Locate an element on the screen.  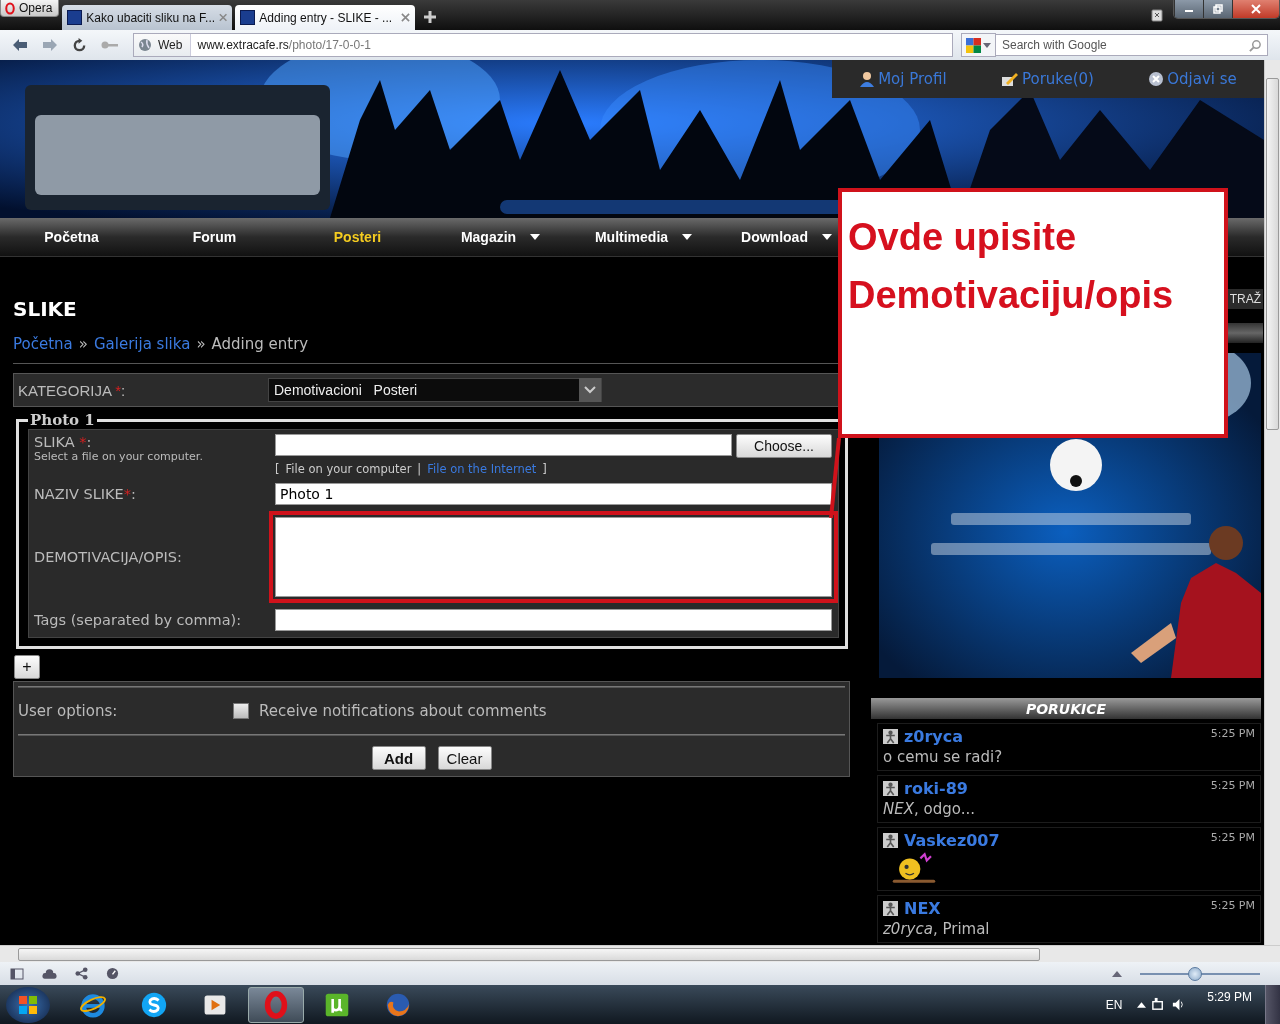
add-photo-button: + is located at coordinates (27, 667).